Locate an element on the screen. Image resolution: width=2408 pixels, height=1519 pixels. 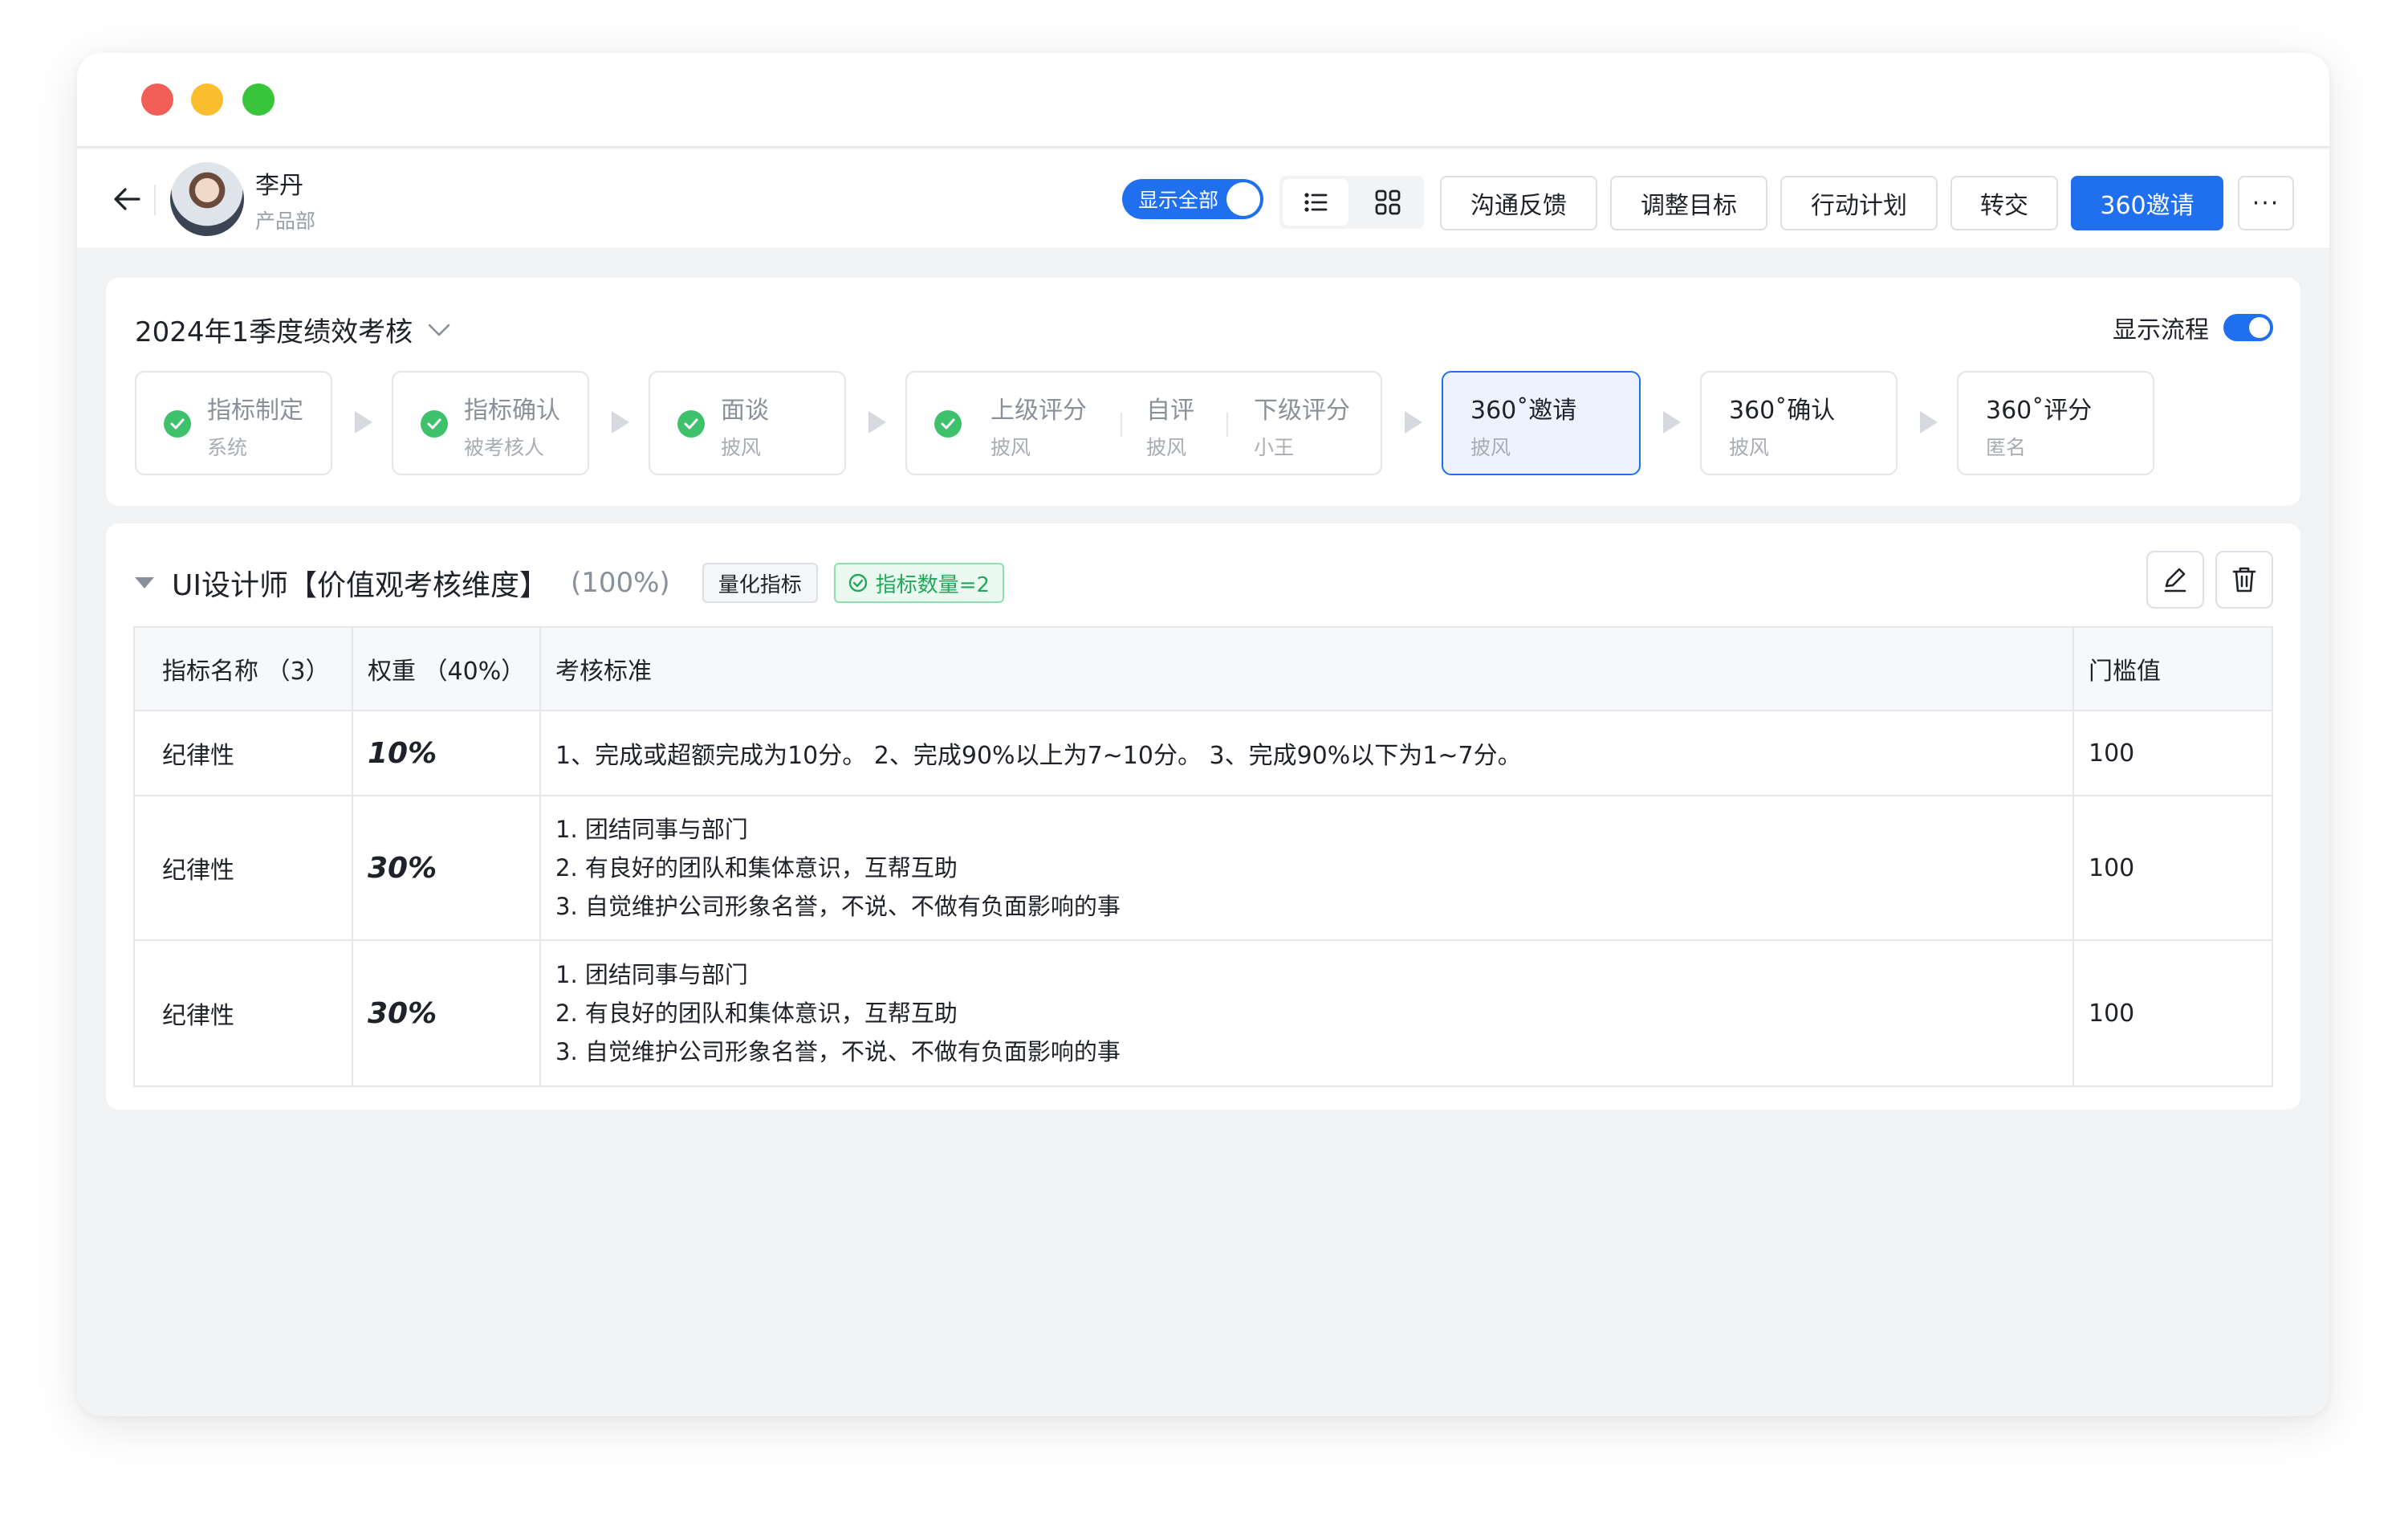
list-view-button is located at coordinates (1315, 202).